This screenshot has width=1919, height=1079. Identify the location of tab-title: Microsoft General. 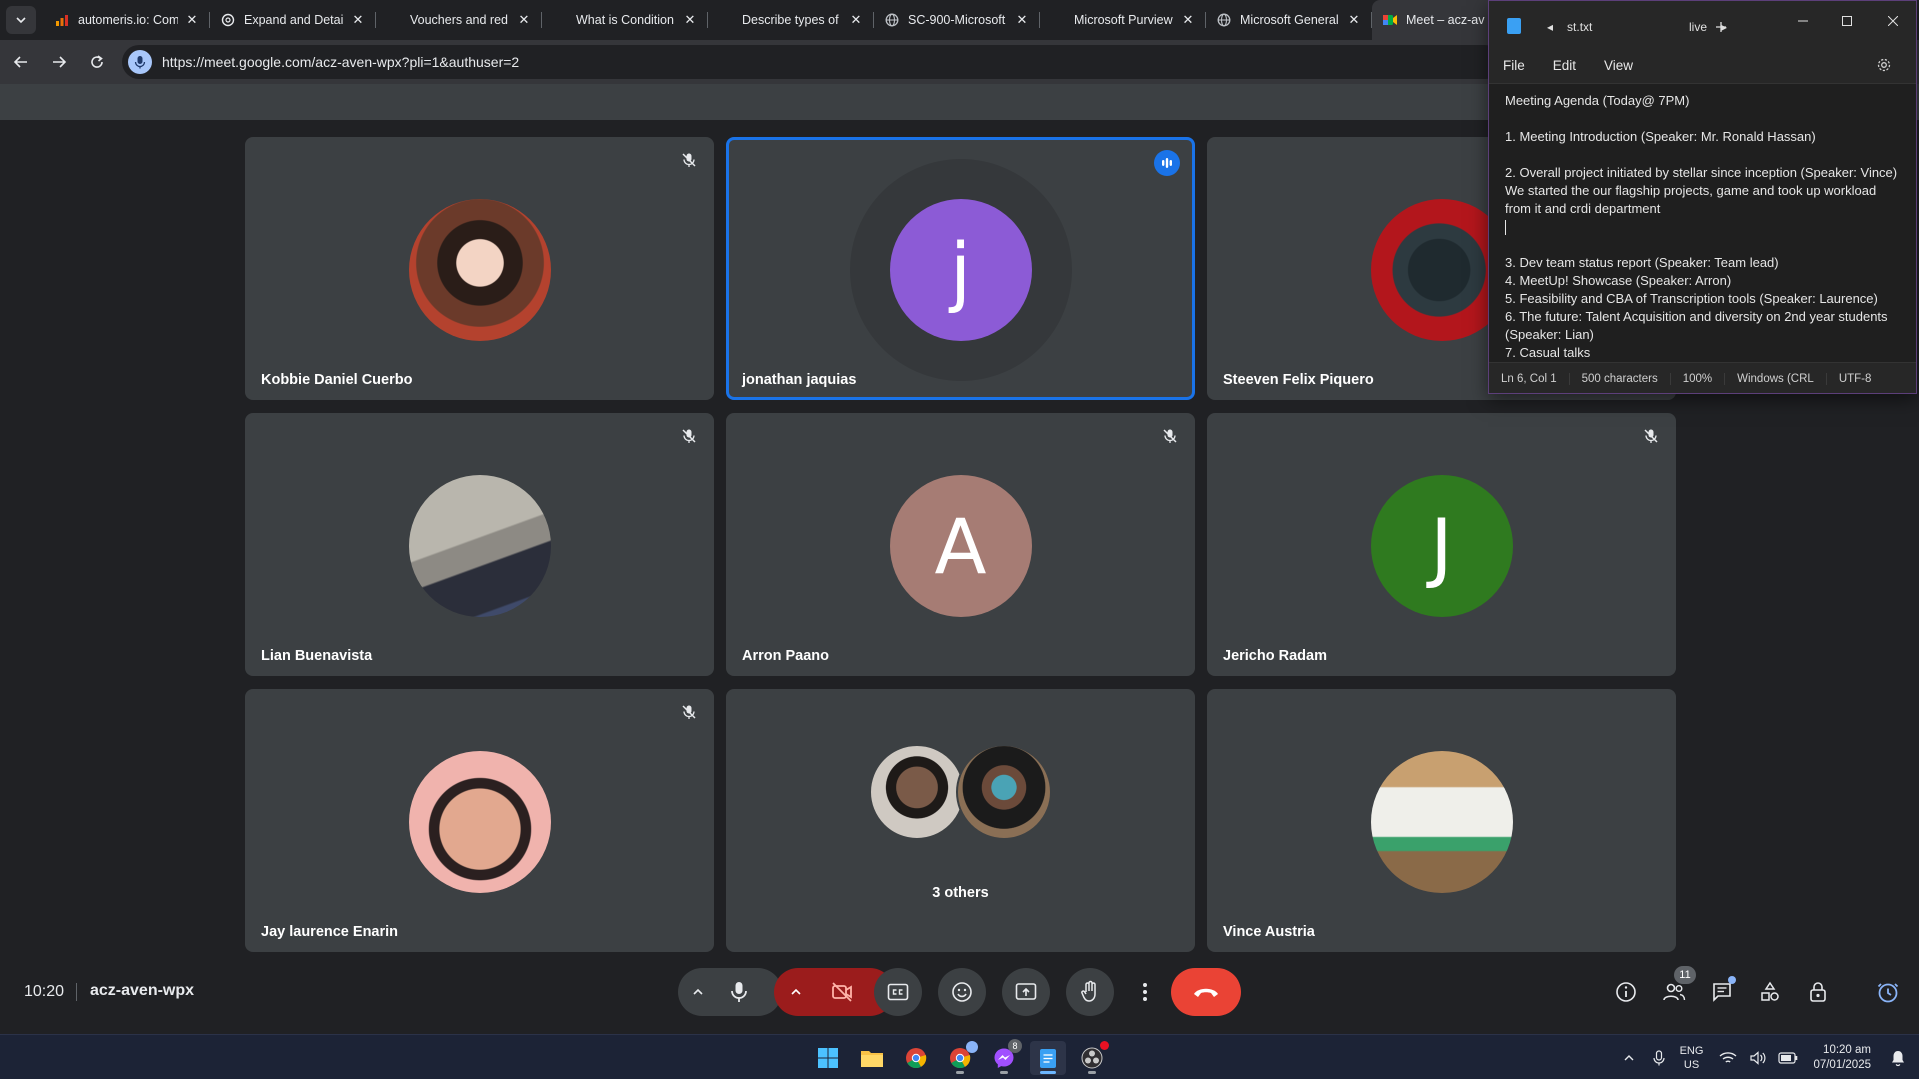
(1289, 20).